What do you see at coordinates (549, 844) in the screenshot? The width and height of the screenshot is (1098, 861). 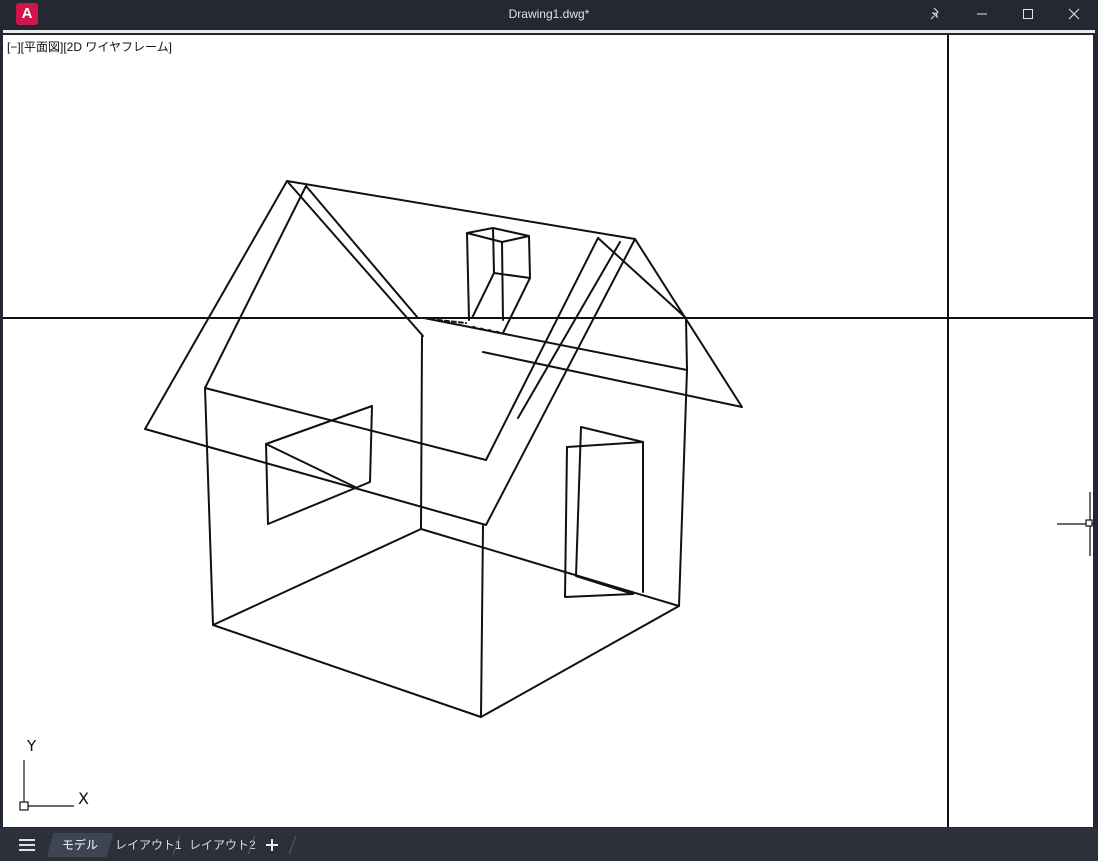 I see `layout-tabs-bar: モデル レイアウト1 レイアウト2` at bounding box center [549, 844].